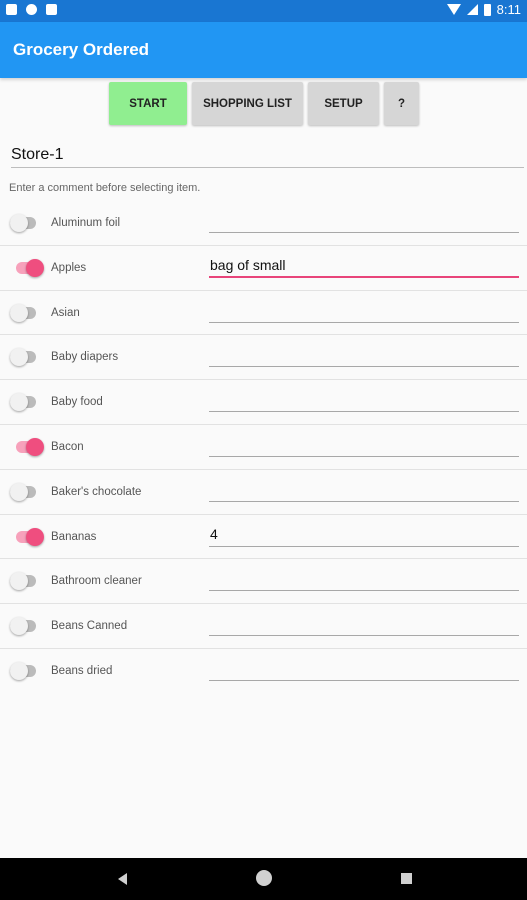  What do you see at coordinates (364, 267) in the screenshot?
I see `item-comment-field: bag of small` at bounding box center [364, 267].